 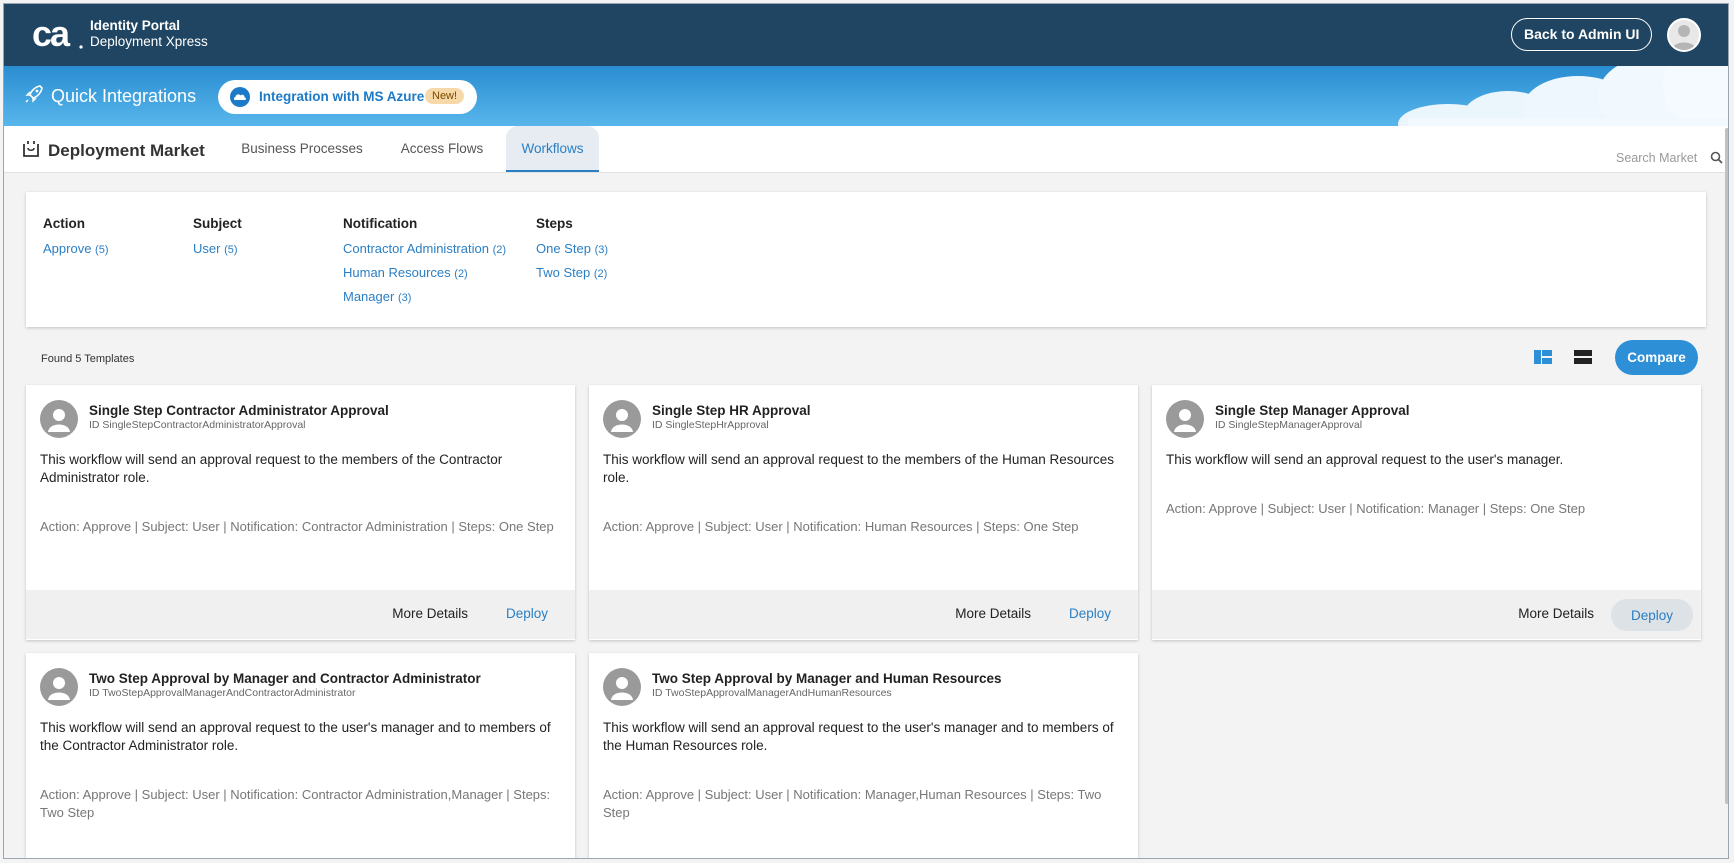 What do you see at coordinates (51, 34) in the screenshot?
I see `logo-text: ca` at bounding box center [51, 34].